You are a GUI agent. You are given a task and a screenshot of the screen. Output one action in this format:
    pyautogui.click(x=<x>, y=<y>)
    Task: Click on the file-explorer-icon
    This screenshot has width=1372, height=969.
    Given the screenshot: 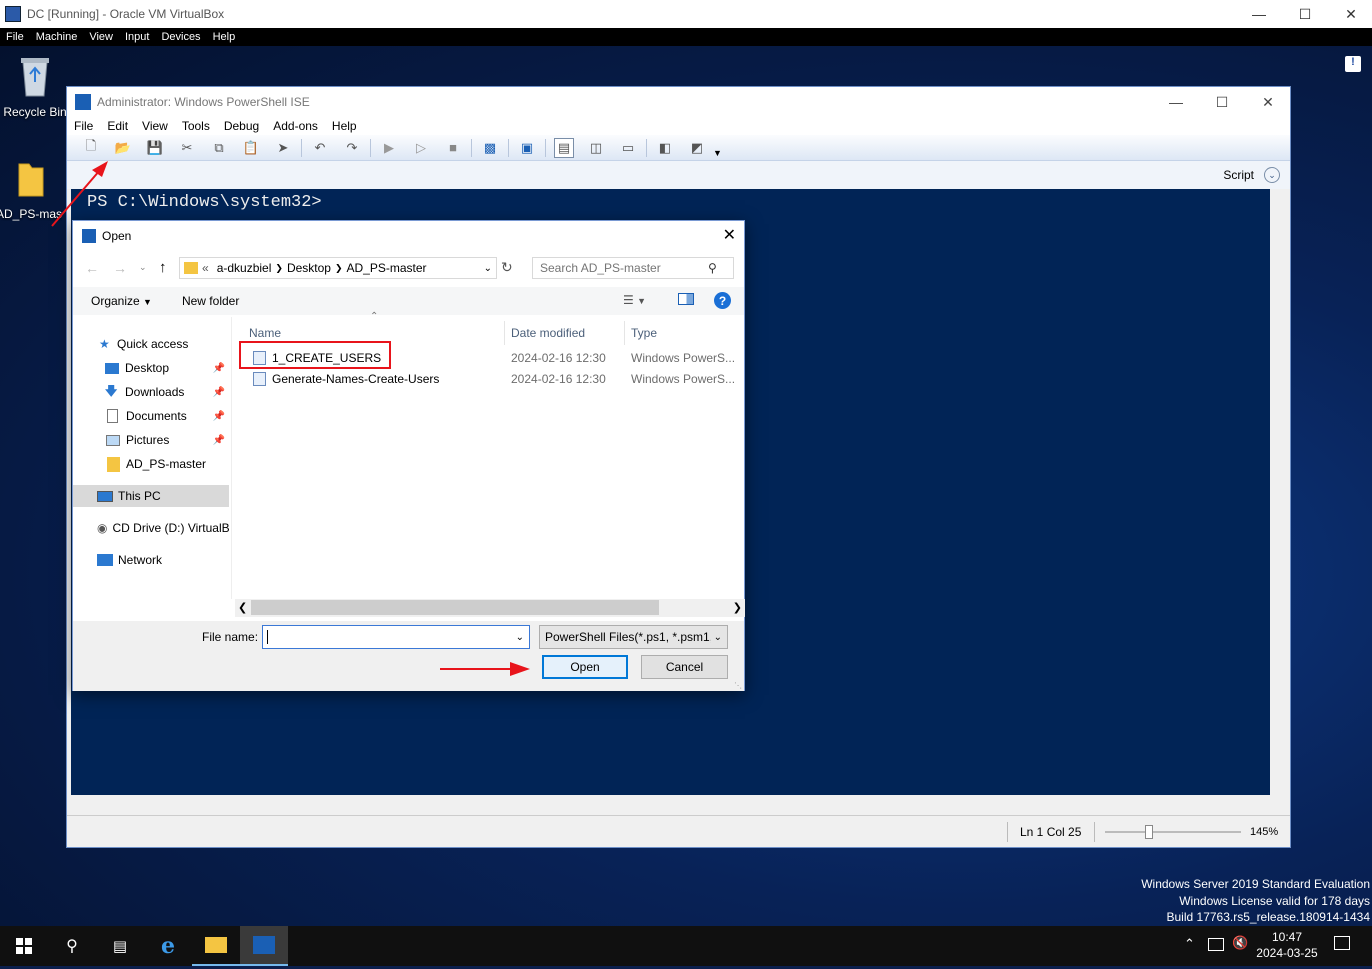 What is the action you would take?
    pyautogui.click(x=216, y=946)
    